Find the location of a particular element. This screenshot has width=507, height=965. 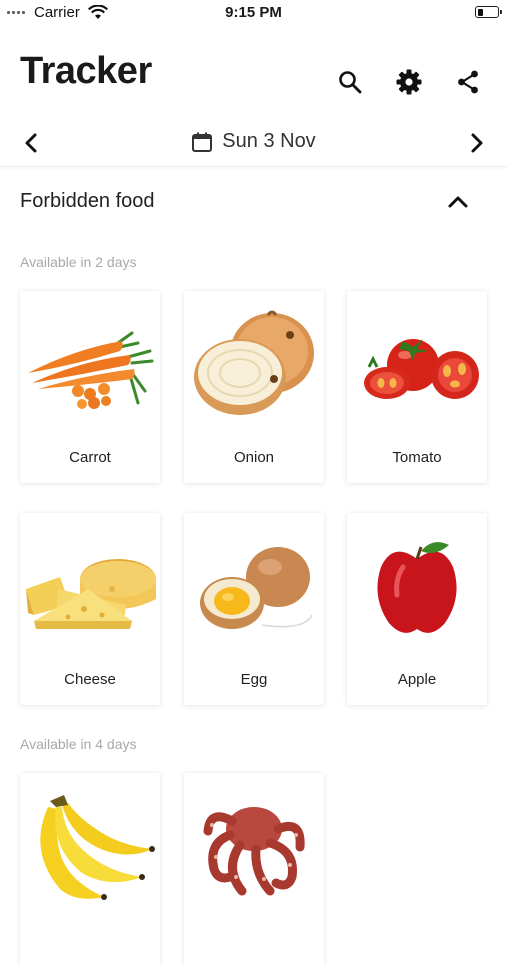

next-day-button is located at coordinates (477, 143).